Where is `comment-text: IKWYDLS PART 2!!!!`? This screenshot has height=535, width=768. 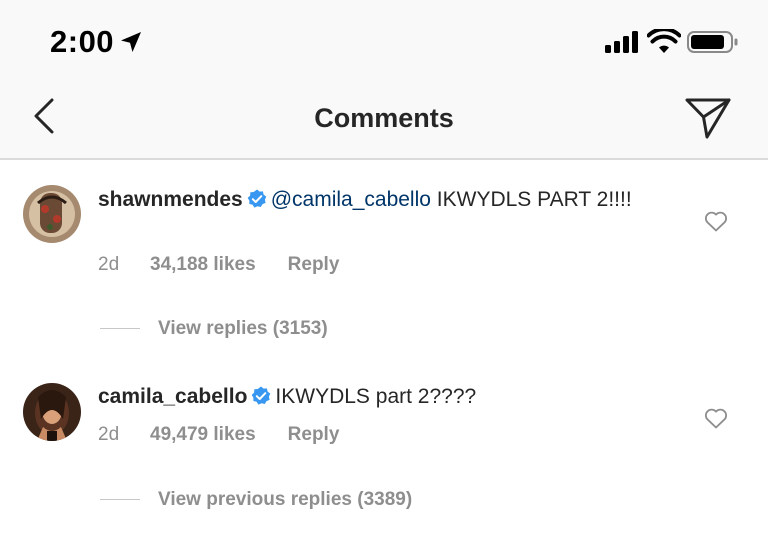
comment-text: IKWYDLS PART 2!!!! is located at coordinates (531, 199).